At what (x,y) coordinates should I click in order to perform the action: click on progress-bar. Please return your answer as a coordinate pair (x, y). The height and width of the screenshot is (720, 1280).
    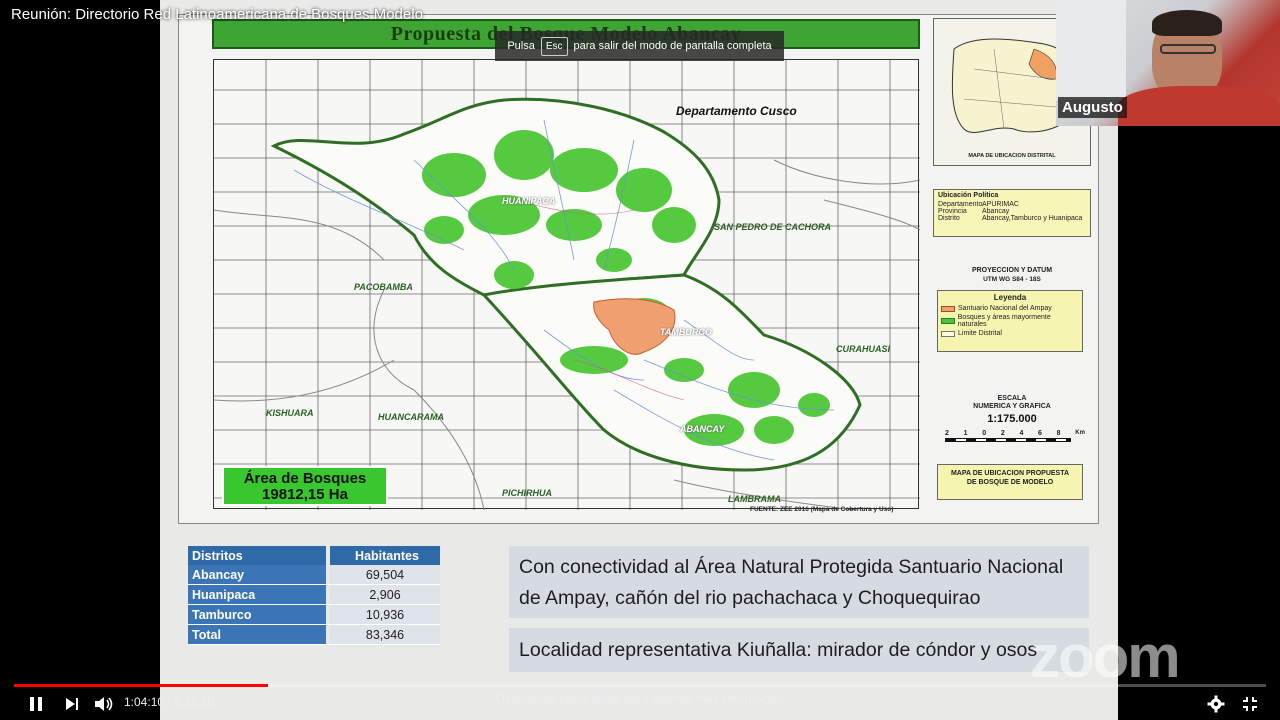
    Looking at the image, I should click on (640, 685).